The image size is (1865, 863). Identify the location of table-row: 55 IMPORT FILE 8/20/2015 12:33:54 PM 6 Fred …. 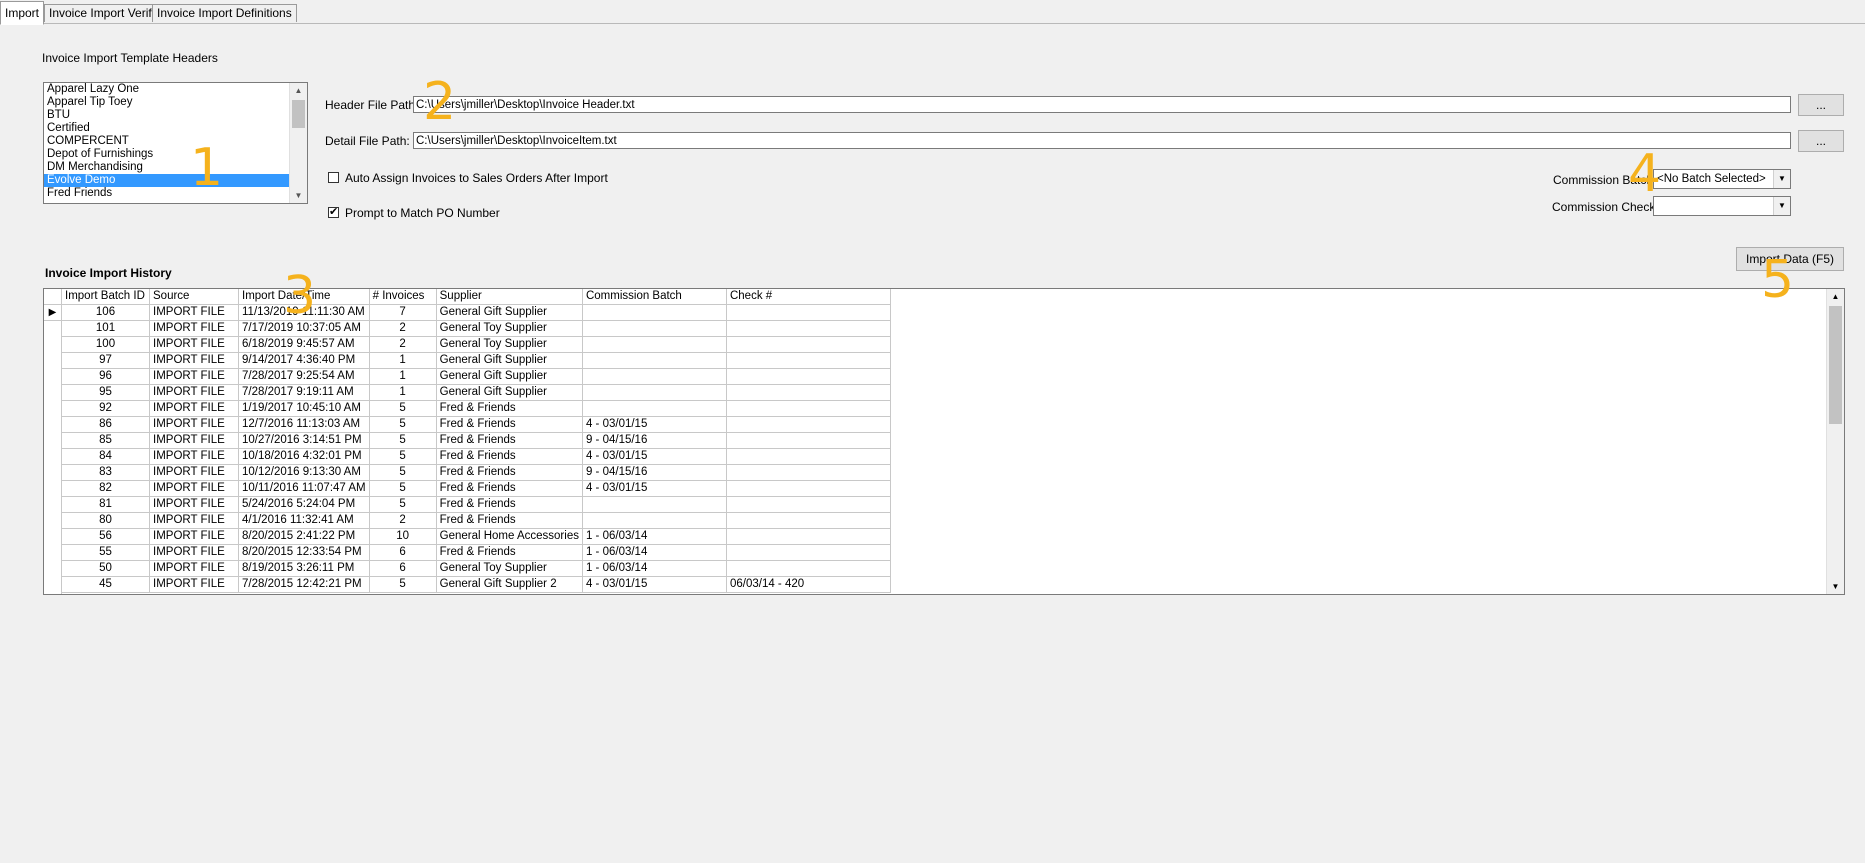
(476, 552).